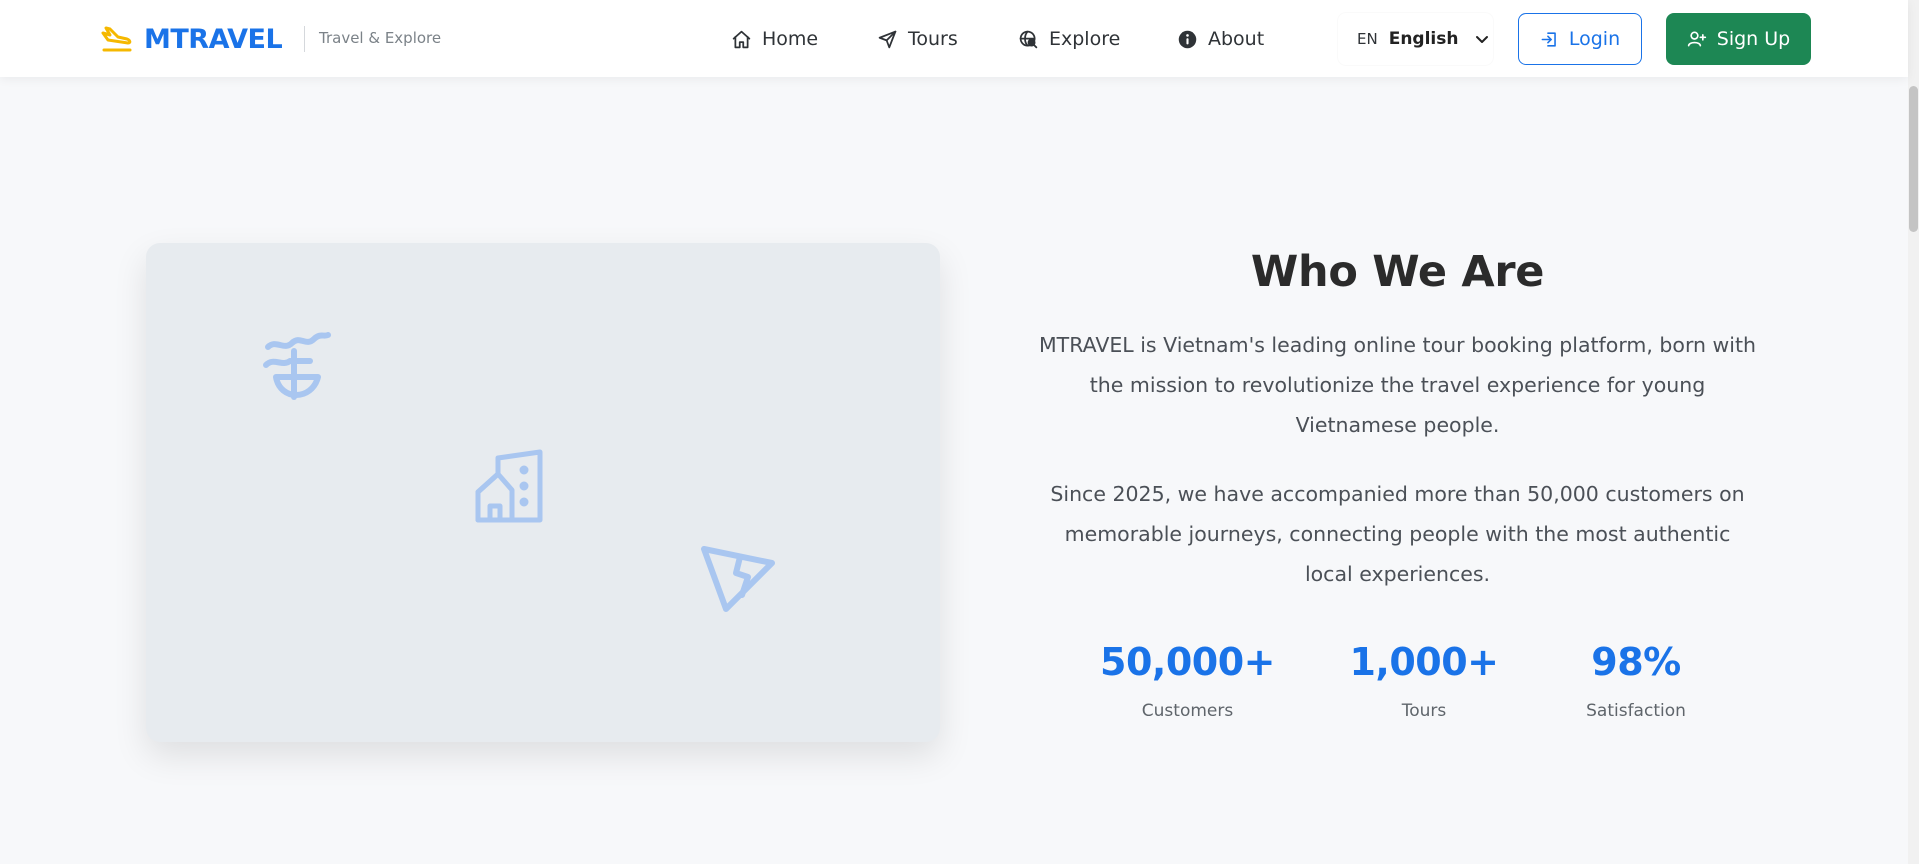  What do you see at coordinates (297, 366) in the screenshot?
I see `sailboat-icon` at bounding box center [297, 366].